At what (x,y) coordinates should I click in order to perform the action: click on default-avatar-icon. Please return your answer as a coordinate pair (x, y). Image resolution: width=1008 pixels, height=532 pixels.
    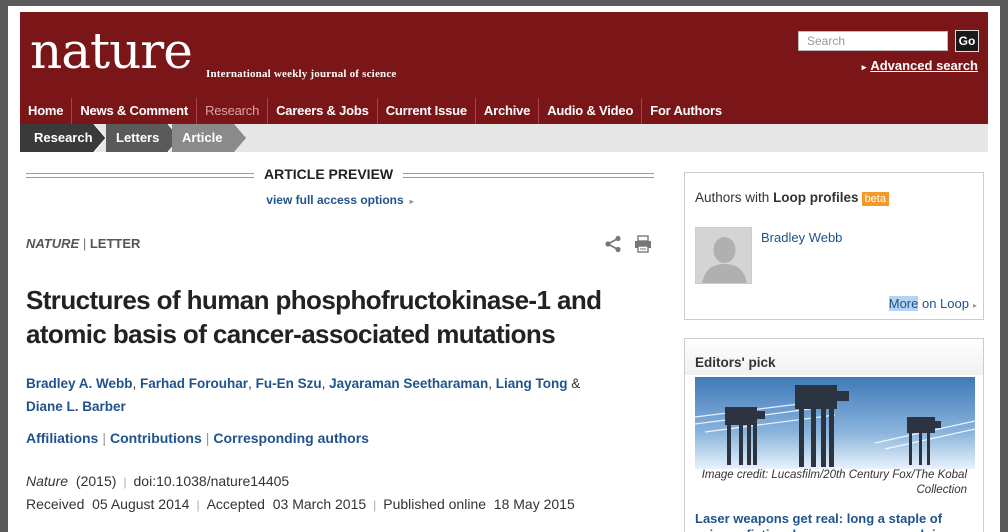
    Looking at the image, I should click on (723, 255).